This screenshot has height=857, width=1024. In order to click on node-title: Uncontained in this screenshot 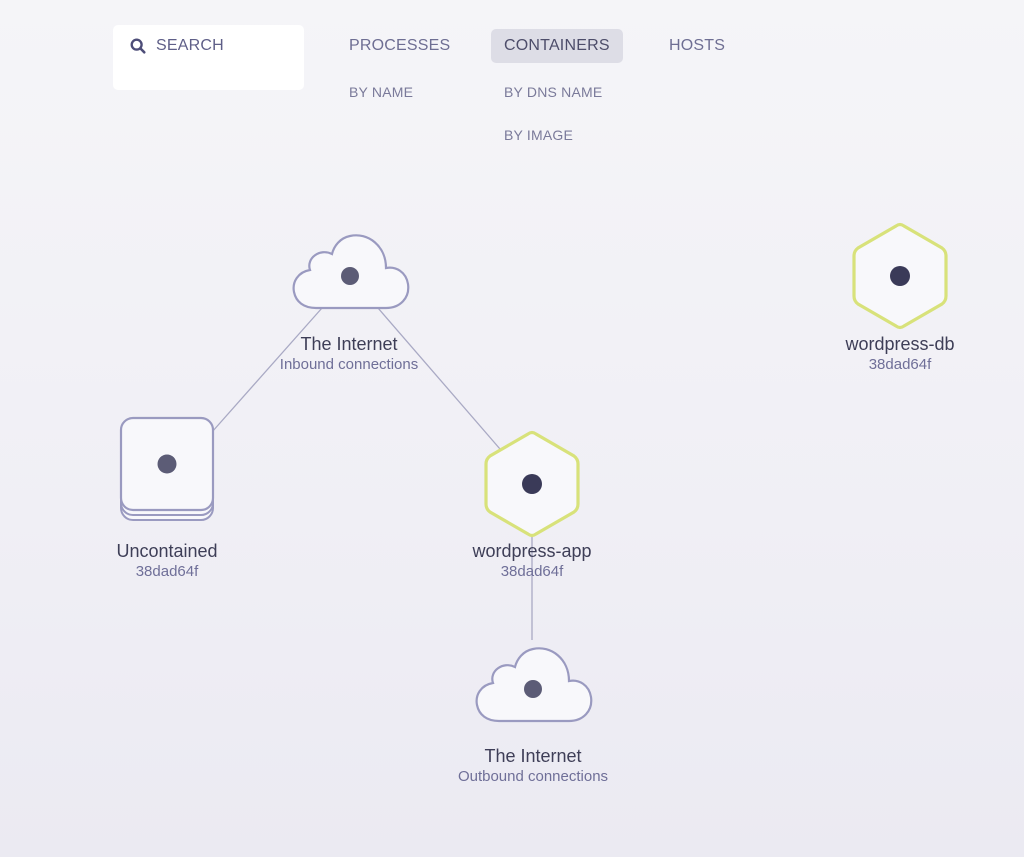, I will do `click(167, 551)`.